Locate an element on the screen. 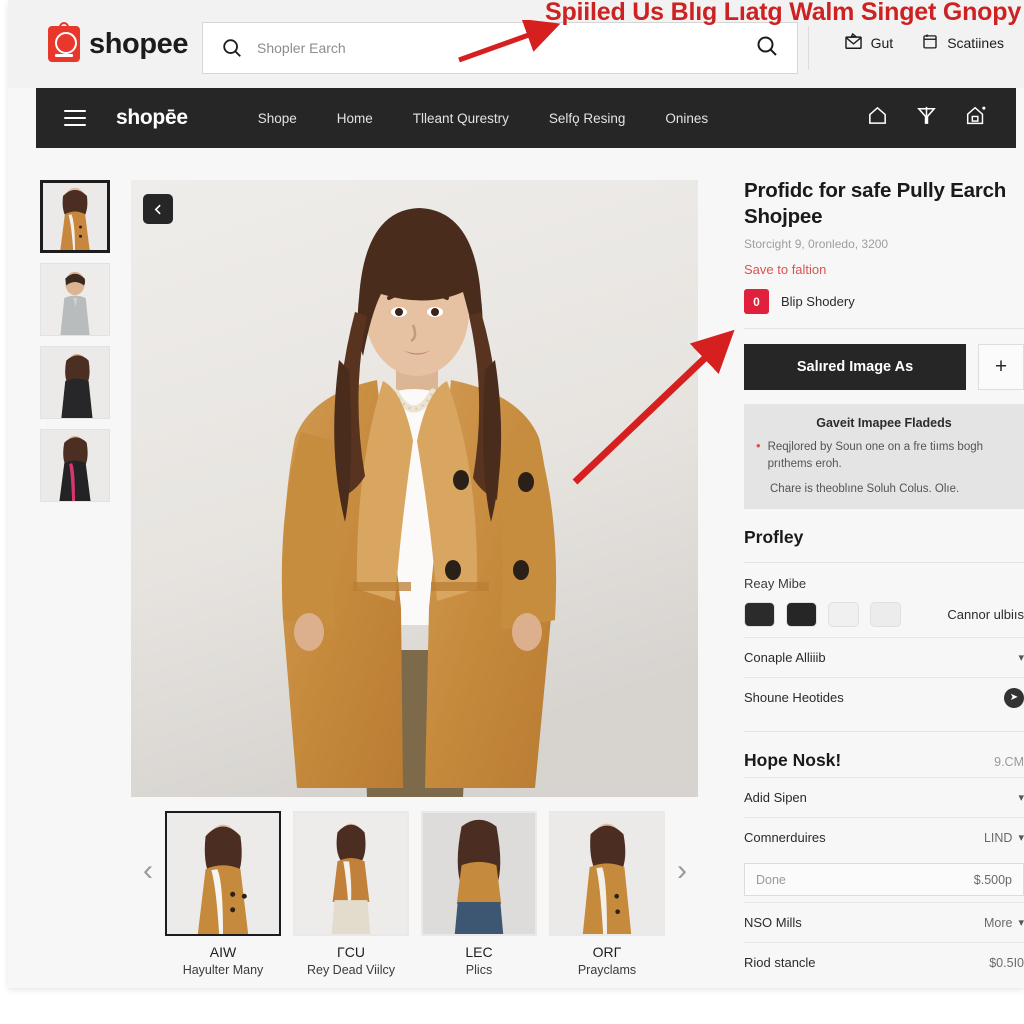 The height and width of the screenshot is (1024, 1024). option-row-label: Conaple Alliiib is located at coordinates (785, 658).